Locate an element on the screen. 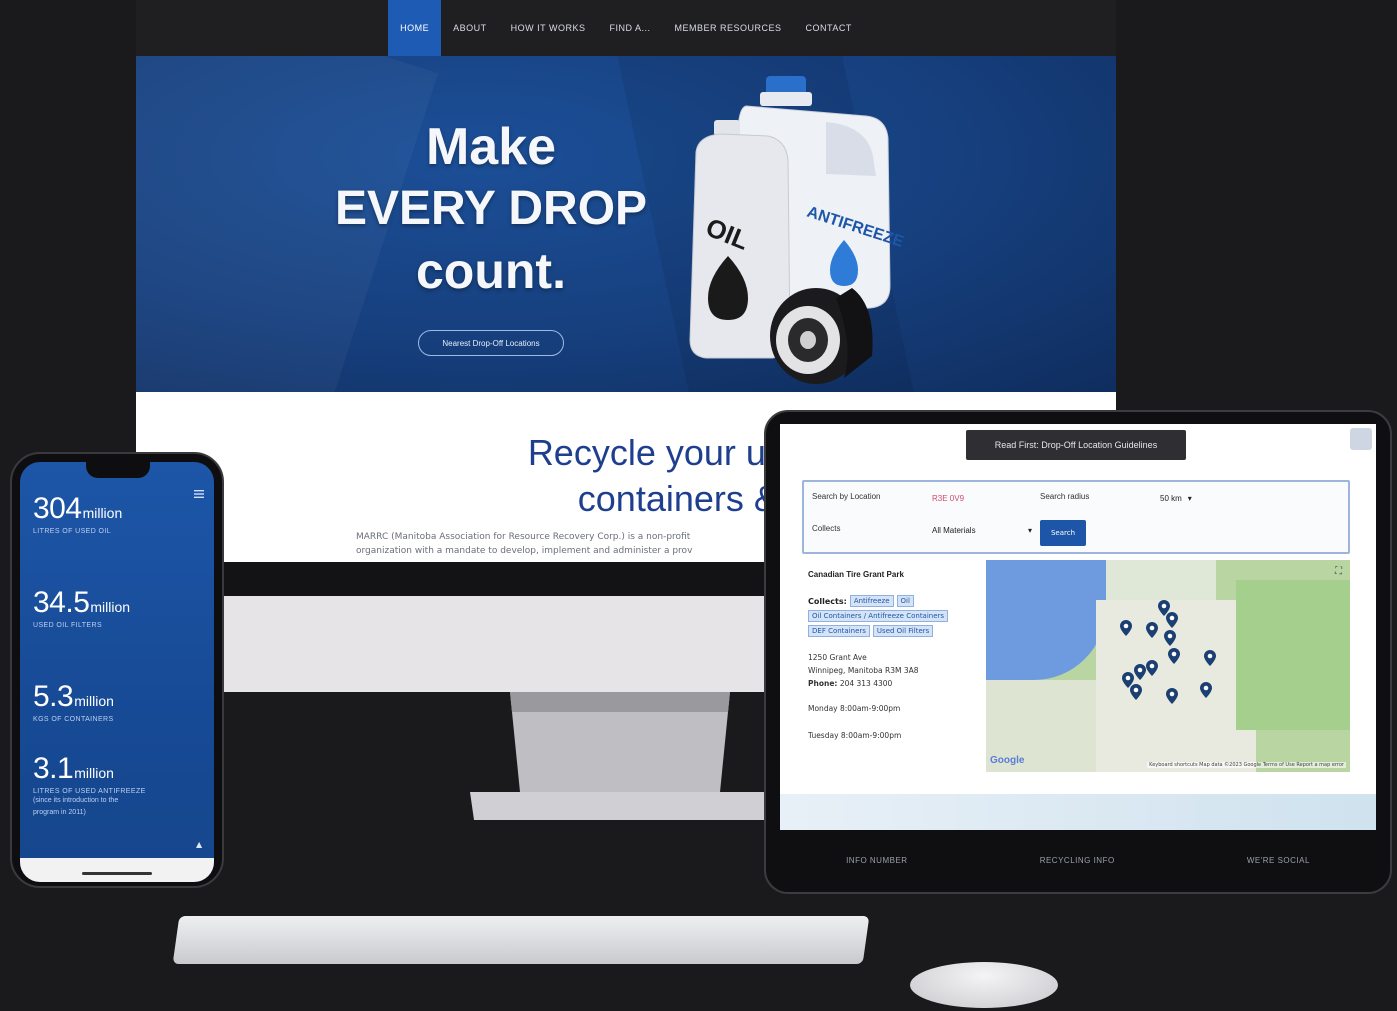 Image resolution: width=1397 pixels, height=1011 pixels. stat-containers: 5.3million KGS OF CONTAINERS is located at coordinates (73, 701).